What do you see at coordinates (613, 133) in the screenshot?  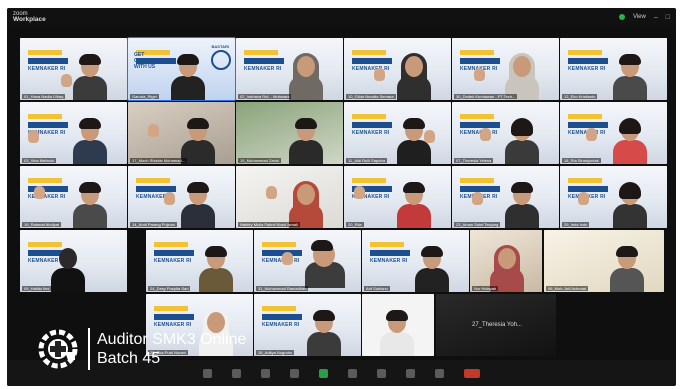 I see `participant-tile: KEMNAKER RI 18_Ria Sinanjuntak` at bounding box center [613, 133].